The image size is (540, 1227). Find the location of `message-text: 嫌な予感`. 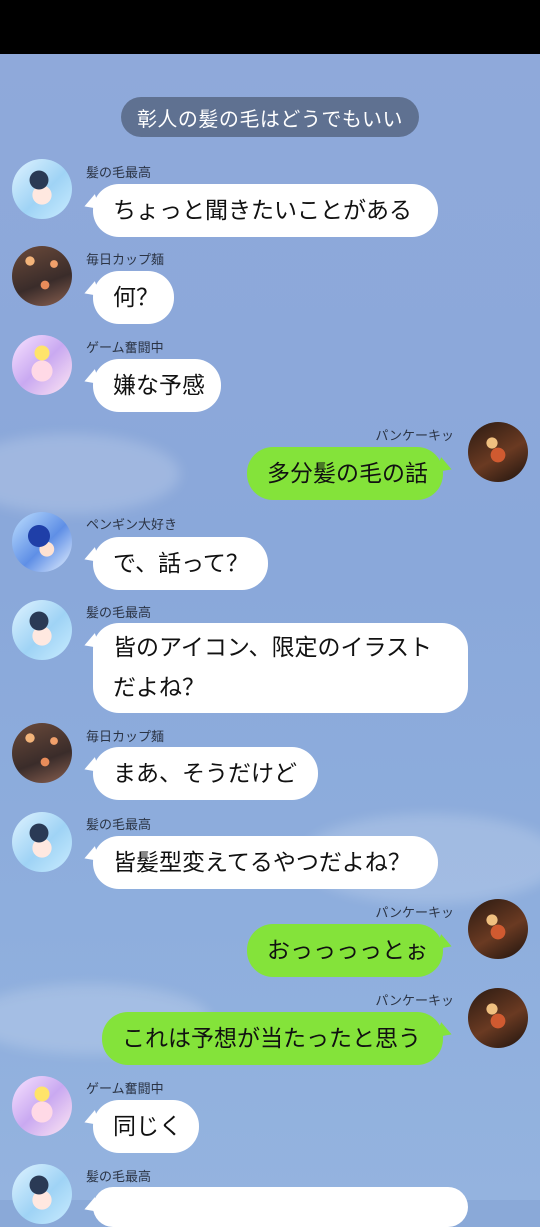

message-text: 嫌な予感 is located at coordinates (159, 385).